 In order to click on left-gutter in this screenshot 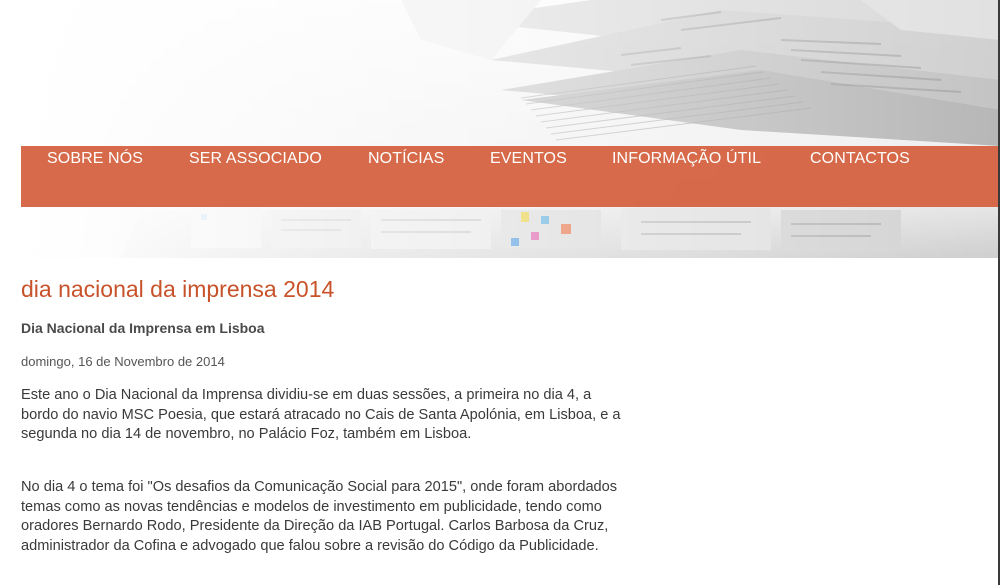, I will do `click(10, 292)`.